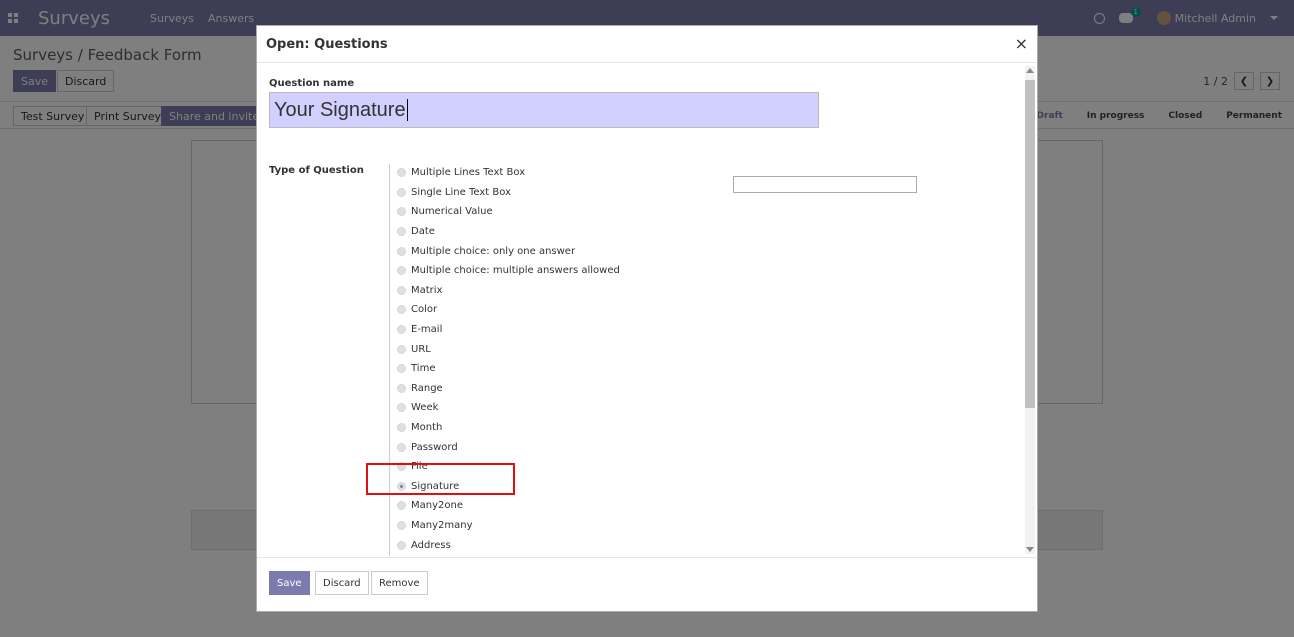  What do you see at coordinates (316, 170) in the screenshot?
I see `question-type-label: Type of Question` at bounding box center [316, 170].